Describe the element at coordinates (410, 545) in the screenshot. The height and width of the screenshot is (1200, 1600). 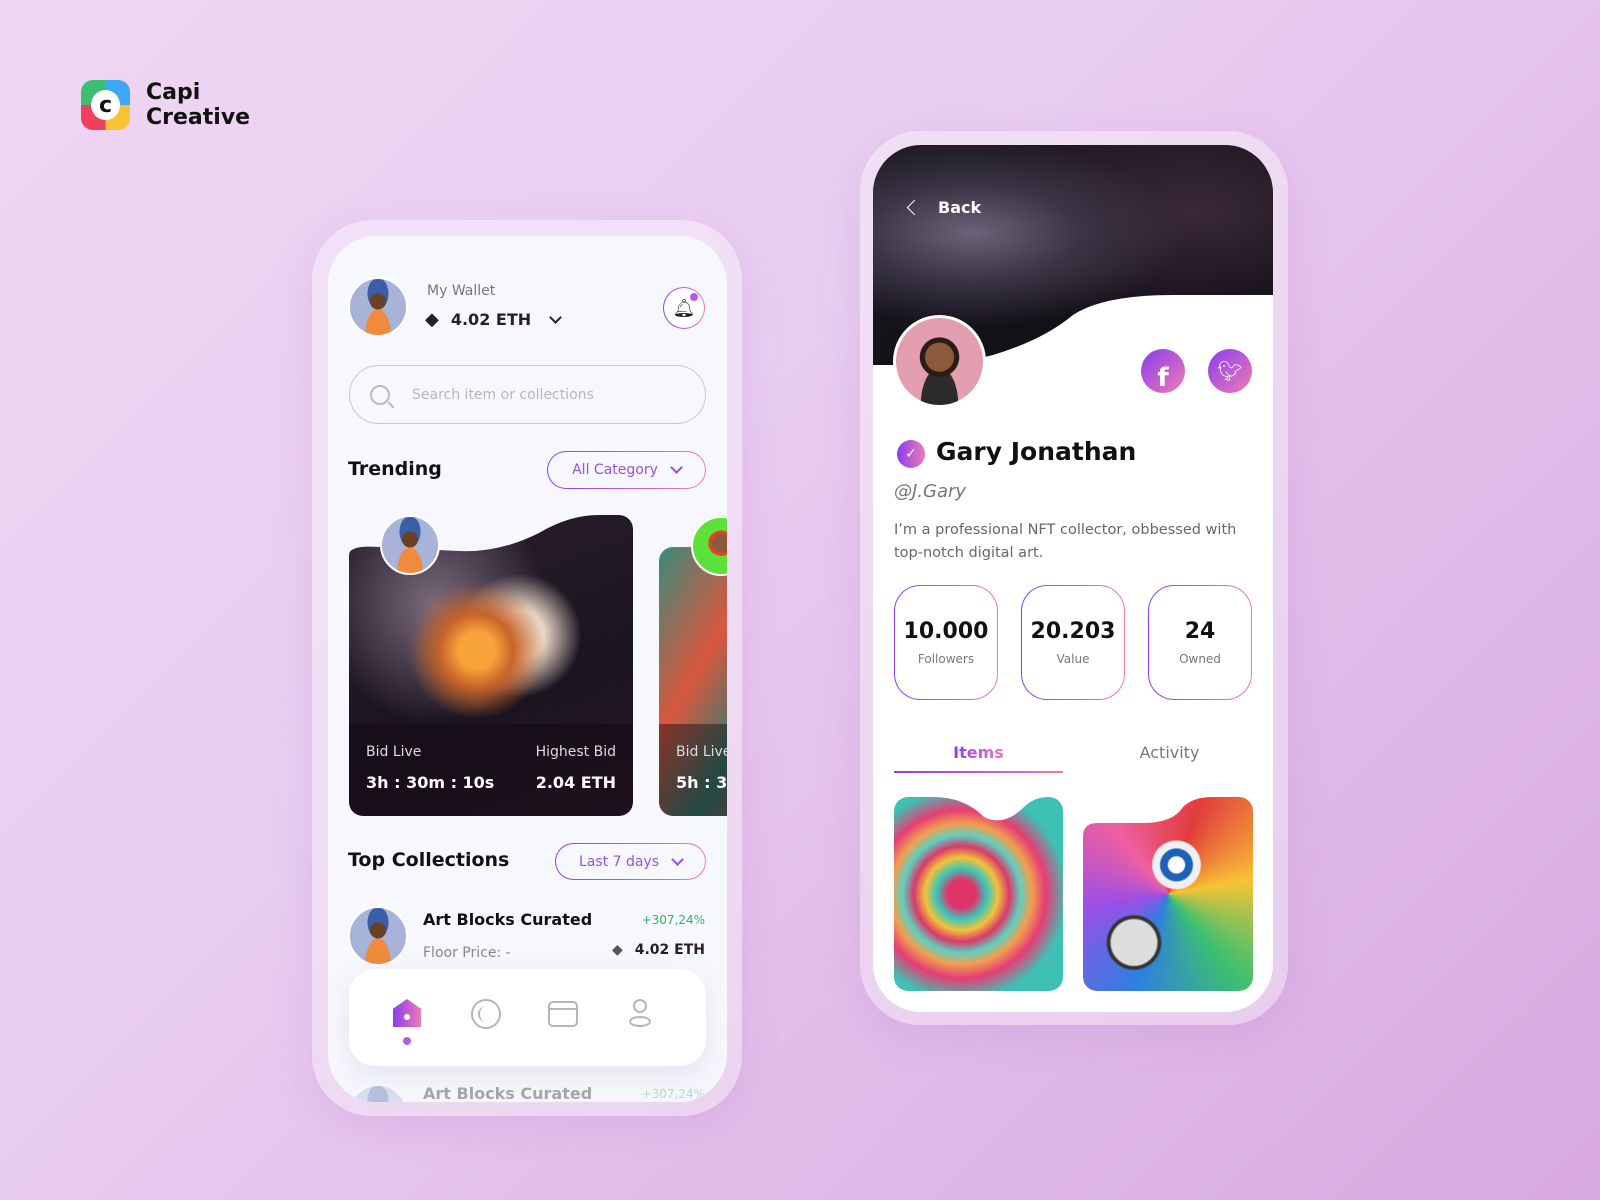
I see `creator-avatar` at that location.